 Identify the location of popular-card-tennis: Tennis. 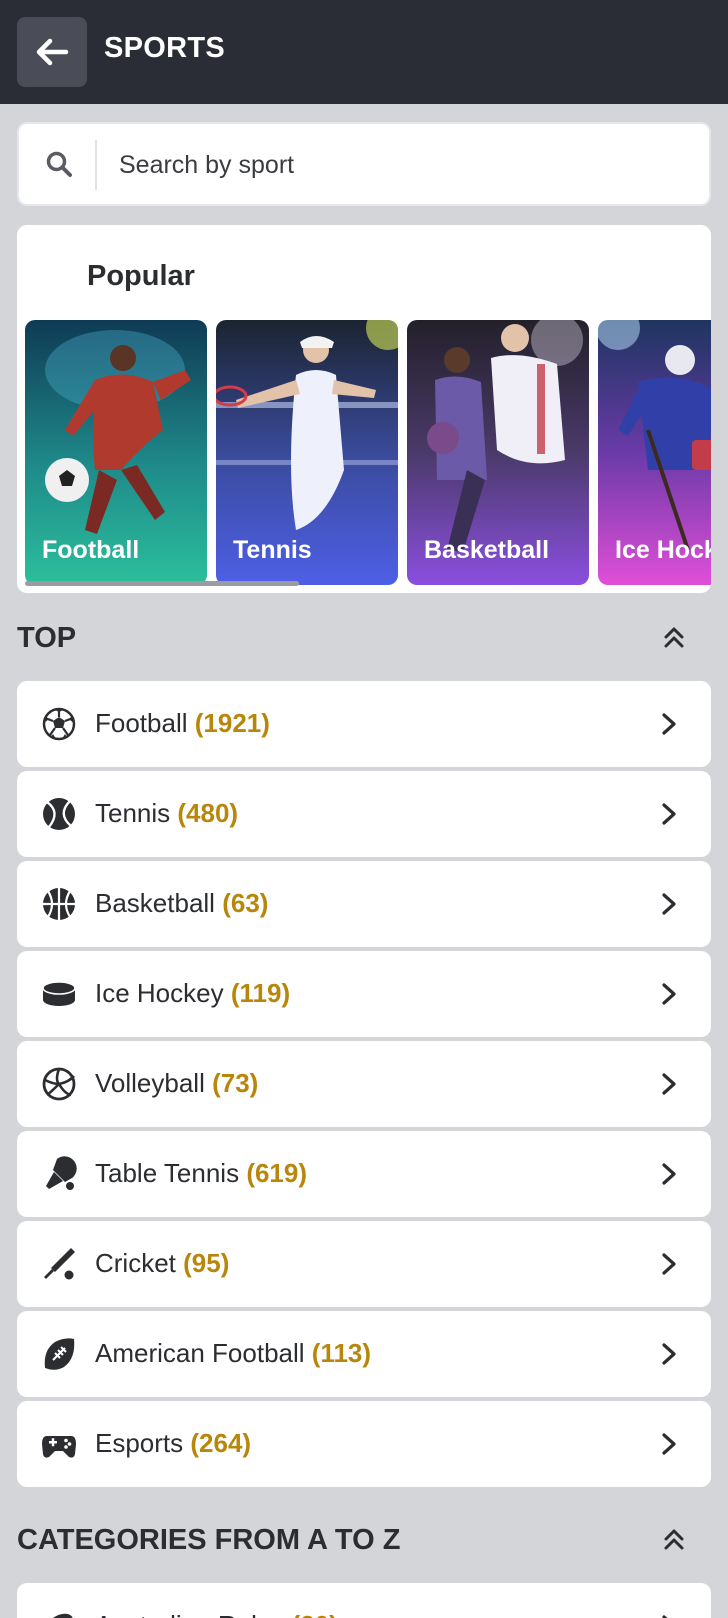
(307, 452).